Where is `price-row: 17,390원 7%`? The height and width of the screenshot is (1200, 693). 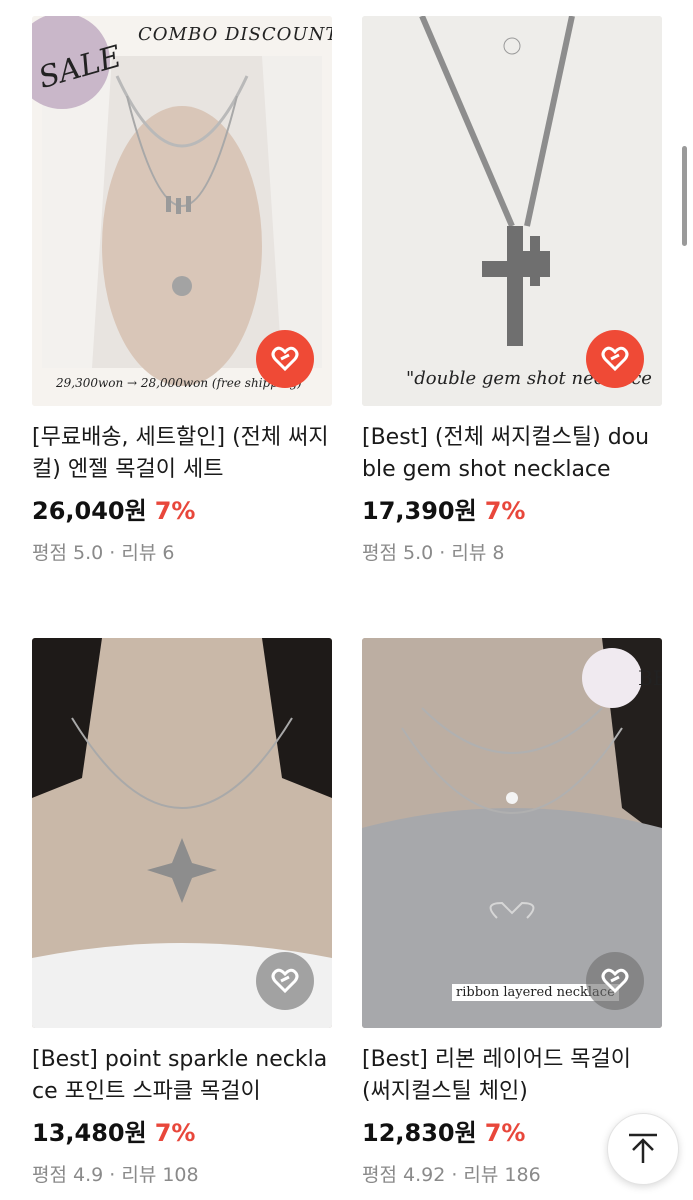
price-row: 17,390원 7% is located at coordinates (512, 511).